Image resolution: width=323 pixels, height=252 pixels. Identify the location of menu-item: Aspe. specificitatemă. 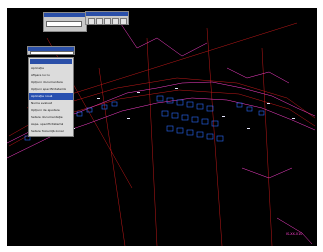
(51, 124).